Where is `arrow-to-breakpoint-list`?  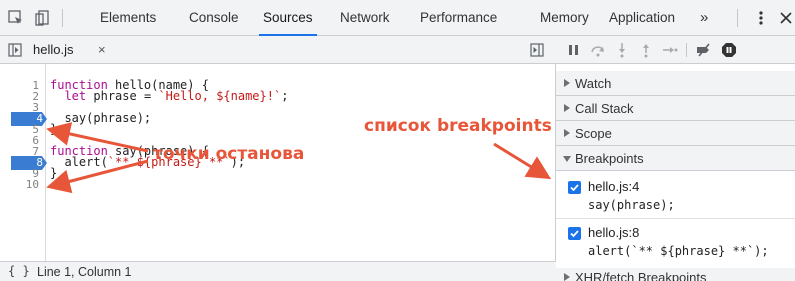
arrow-to-breakpoint-list is located at coordinates (522, 161).